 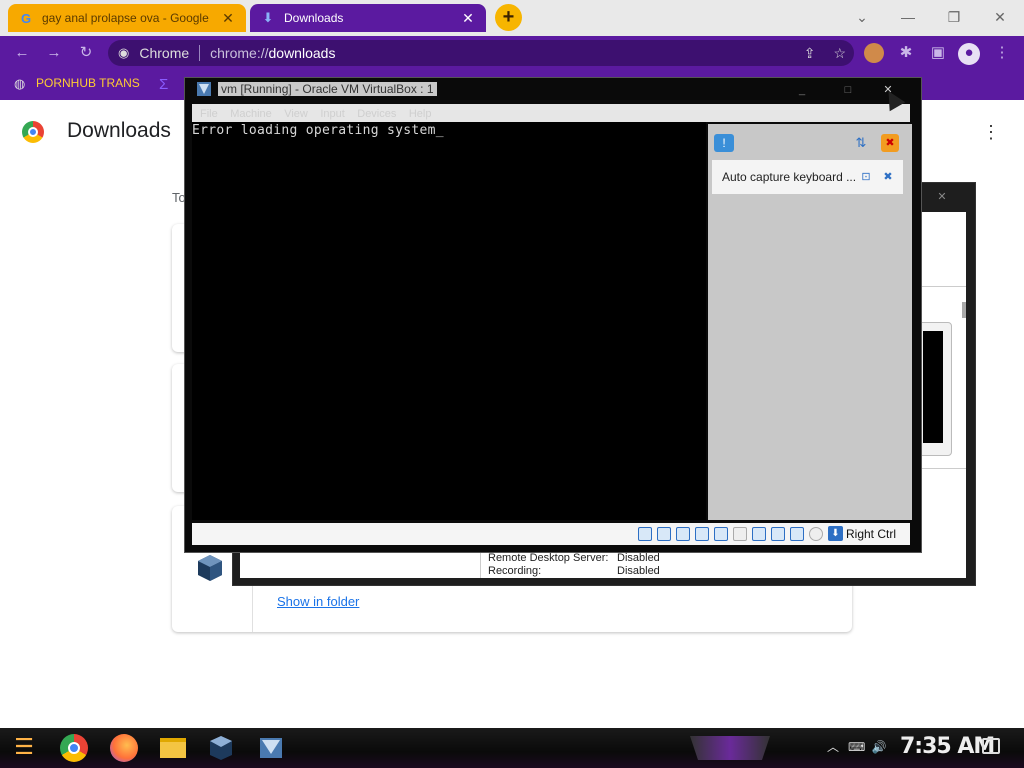 I want to click on bookmark-icon: Σ, so click(x=163, y=84).